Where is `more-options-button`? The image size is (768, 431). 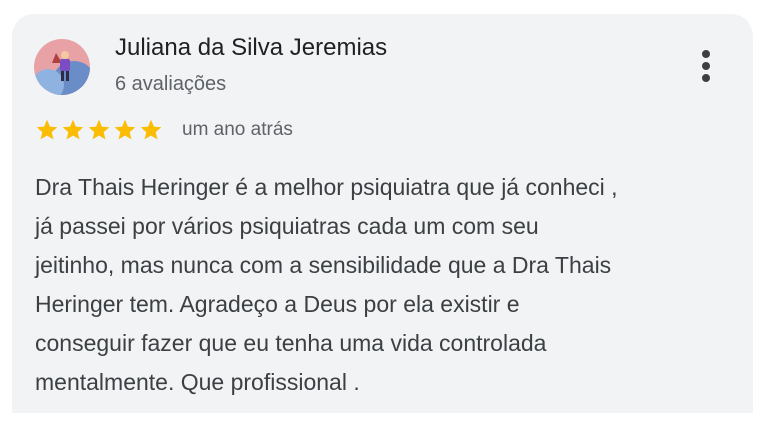 more-options-button is located at coordinates (706, 66).